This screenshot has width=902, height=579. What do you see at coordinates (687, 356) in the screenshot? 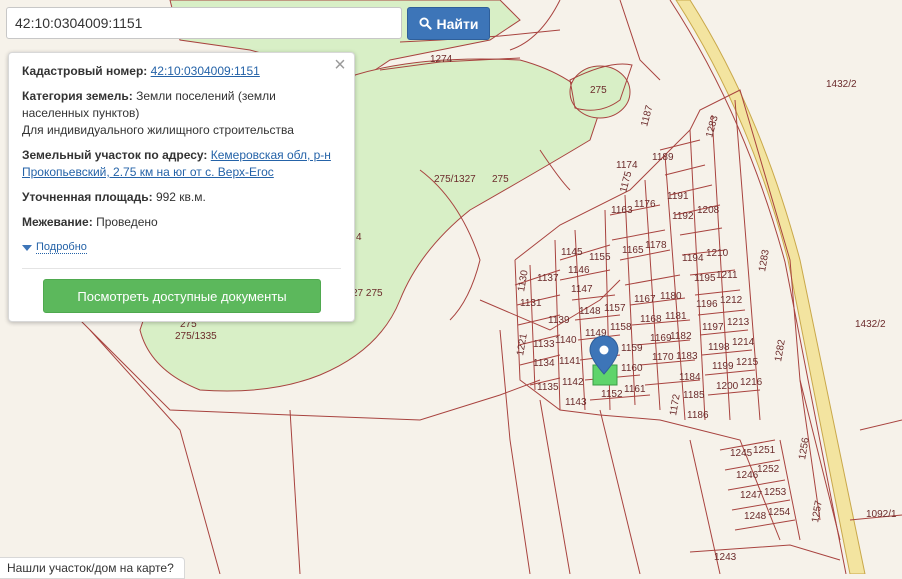
I see `map-label: 1183` at bounding box center [687, 356].